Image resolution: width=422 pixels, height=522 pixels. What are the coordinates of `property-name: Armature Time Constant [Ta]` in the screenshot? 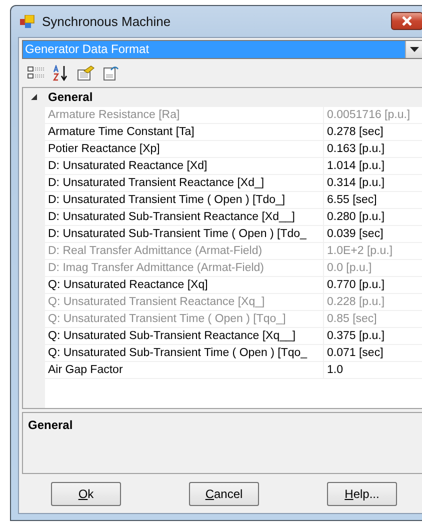 It's located at (184, 132).